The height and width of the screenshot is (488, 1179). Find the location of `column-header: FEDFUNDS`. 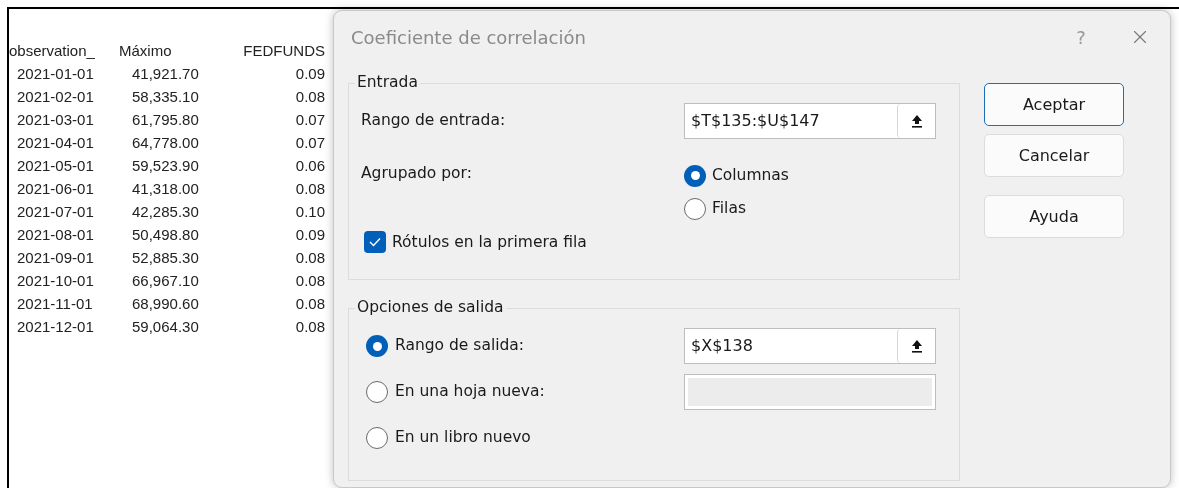

column-header: FEDFUNDS is located at coordinates (284, 51).